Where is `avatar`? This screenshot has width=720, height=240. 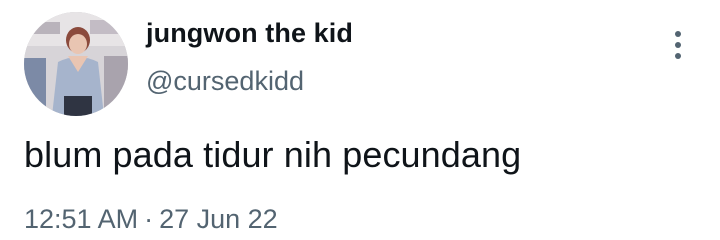 avatar is located at coordinates (76, 64).